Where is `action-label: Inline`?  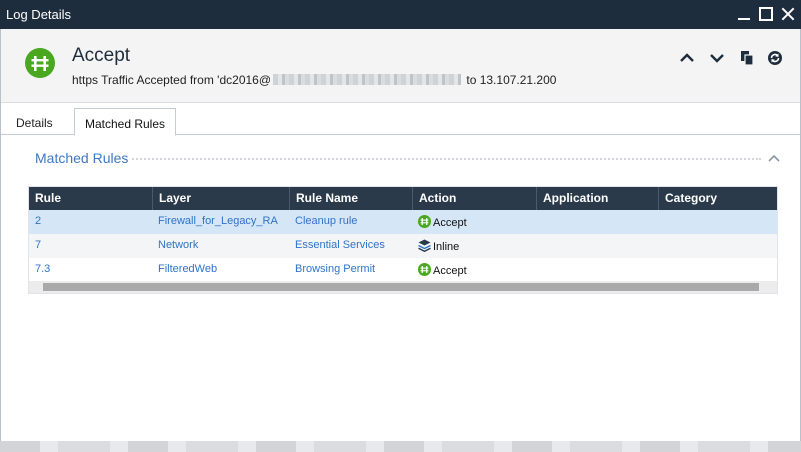 action-label: Inline is located at coordinates (446, 247).